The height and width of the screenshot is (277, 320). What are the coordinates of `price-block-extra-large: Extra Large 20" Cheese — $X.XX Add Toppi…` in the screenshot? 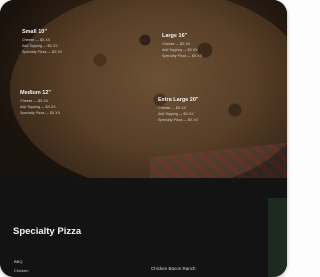 It's located at (178, 110).